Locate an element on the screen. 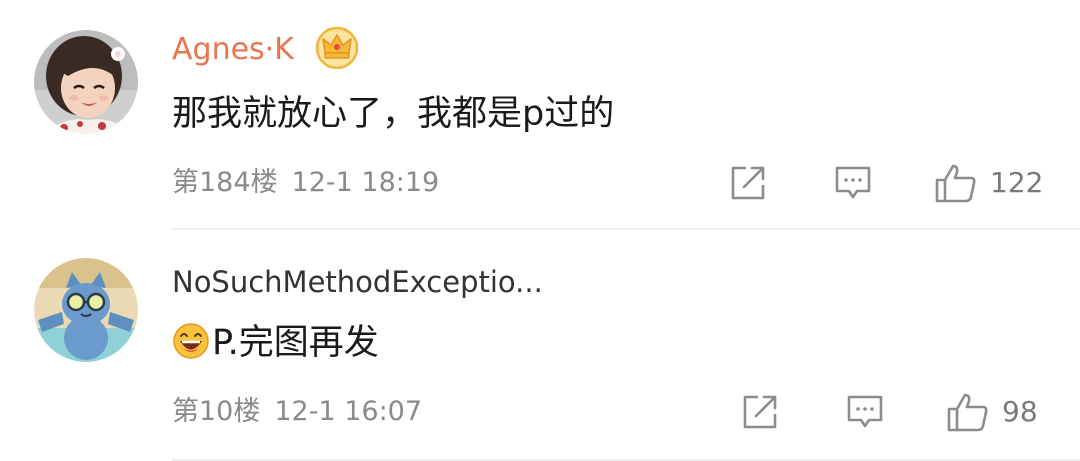  like-count: 122 is located at coordinates (1017, 182).